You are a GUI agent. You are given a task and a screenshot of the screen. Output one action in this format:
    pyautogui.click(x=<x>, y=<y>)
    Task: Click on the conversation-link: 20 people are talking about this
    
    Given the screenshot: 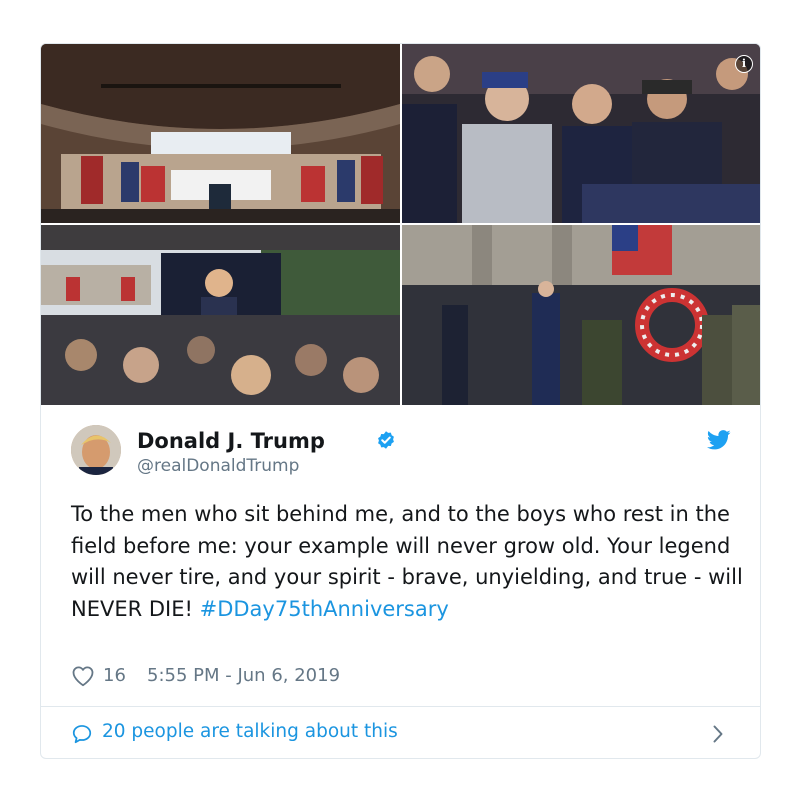 What is the action you would take?
    pyautogui.click(x=400, y=732)
    